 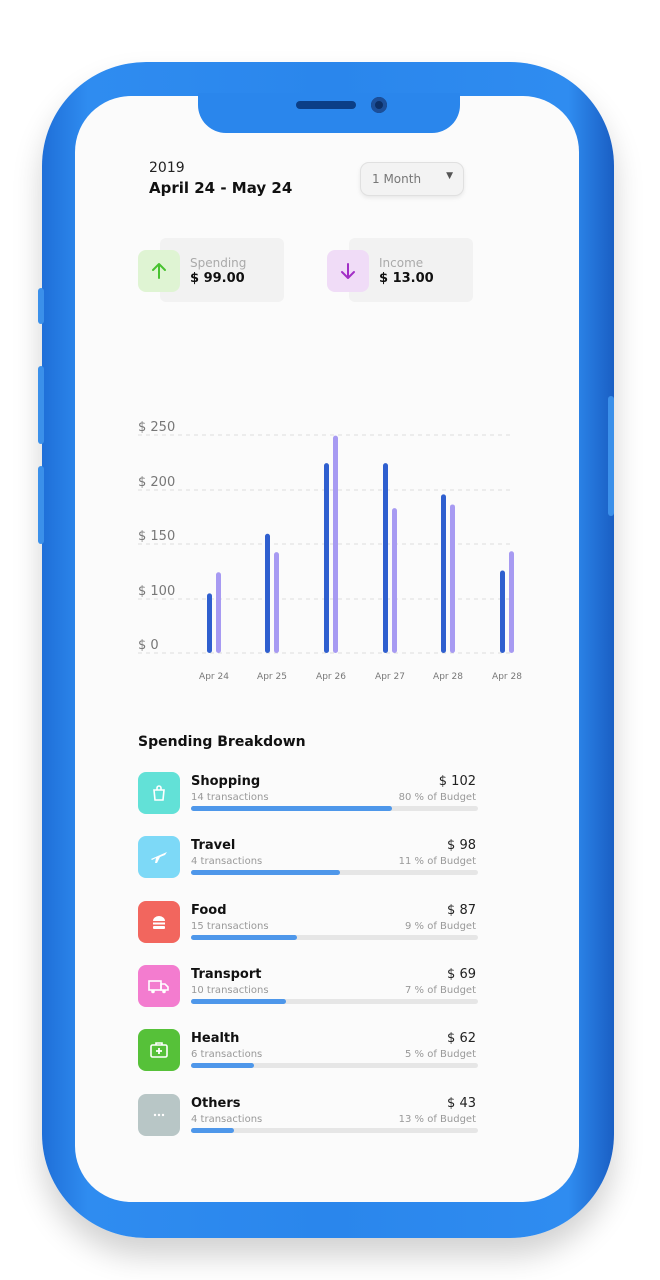 What do you see at coordinates (156, 482) in the screenshot?
I see `y-tick-label: $ 200` at bounding box center [156, 482].